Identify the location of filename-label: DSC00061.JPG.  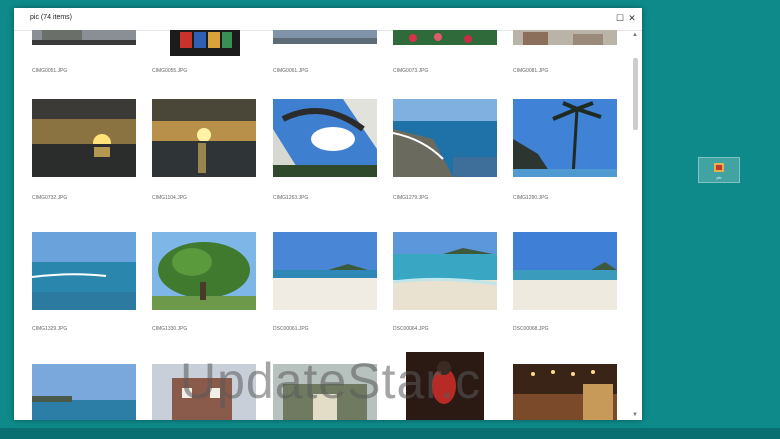
(325, 329).